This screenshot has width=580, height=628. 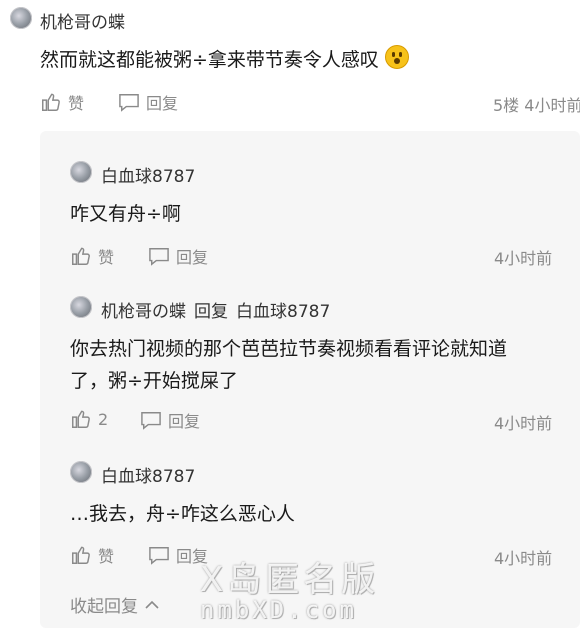 I want to click on watermark-url: nmbXD.com, so click(x=279, y=610).